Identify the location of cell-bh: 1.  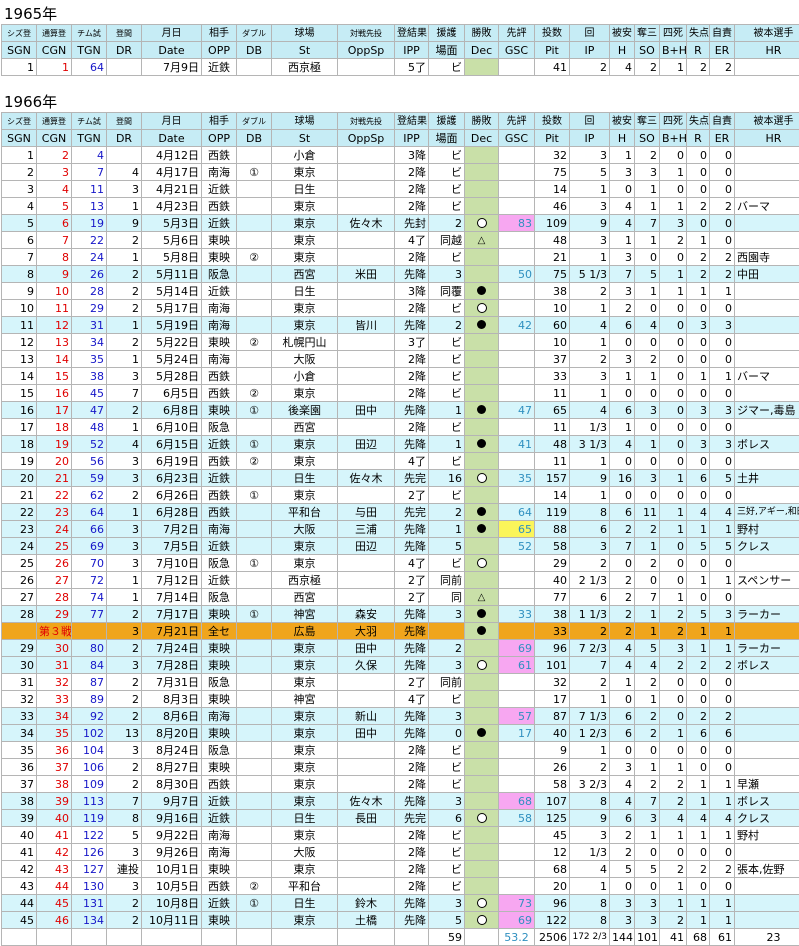
(673, 172).